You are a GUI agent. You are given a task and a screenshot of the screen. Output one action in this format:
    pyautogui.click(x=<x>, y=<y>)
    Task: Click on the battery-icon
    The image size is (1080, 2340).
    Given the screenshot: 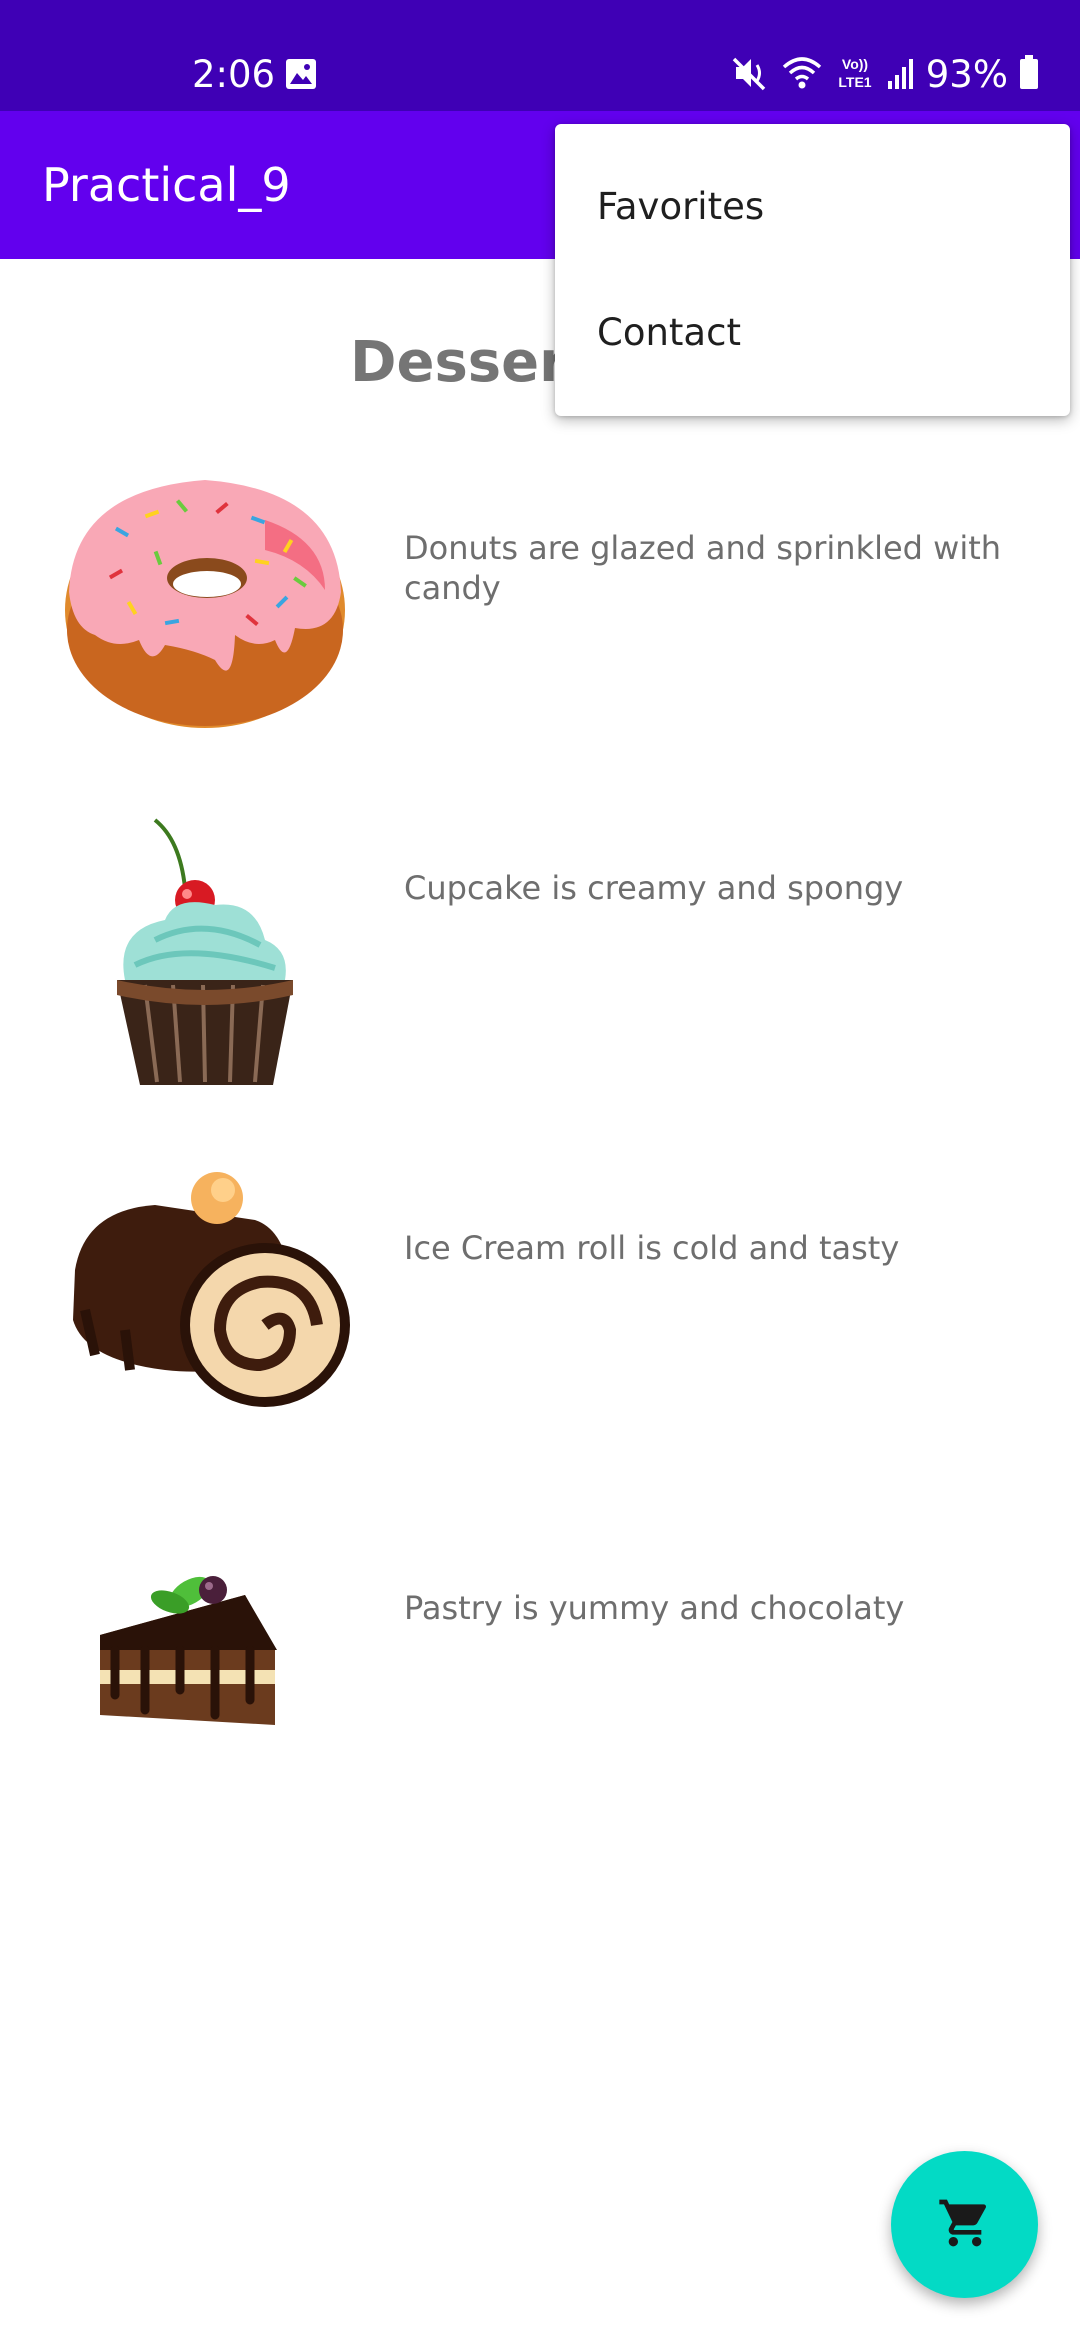 What is the action you would take?
    pyautogui.click(x=1029, y=75)
    